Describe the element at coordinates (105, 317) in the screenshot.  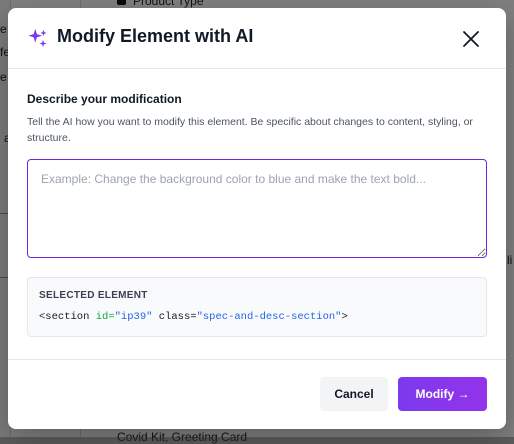
I see `code-attr-id: id=` at that location.